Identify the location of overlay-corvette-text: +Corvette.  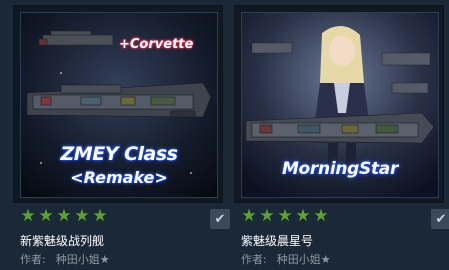
(156, 44).